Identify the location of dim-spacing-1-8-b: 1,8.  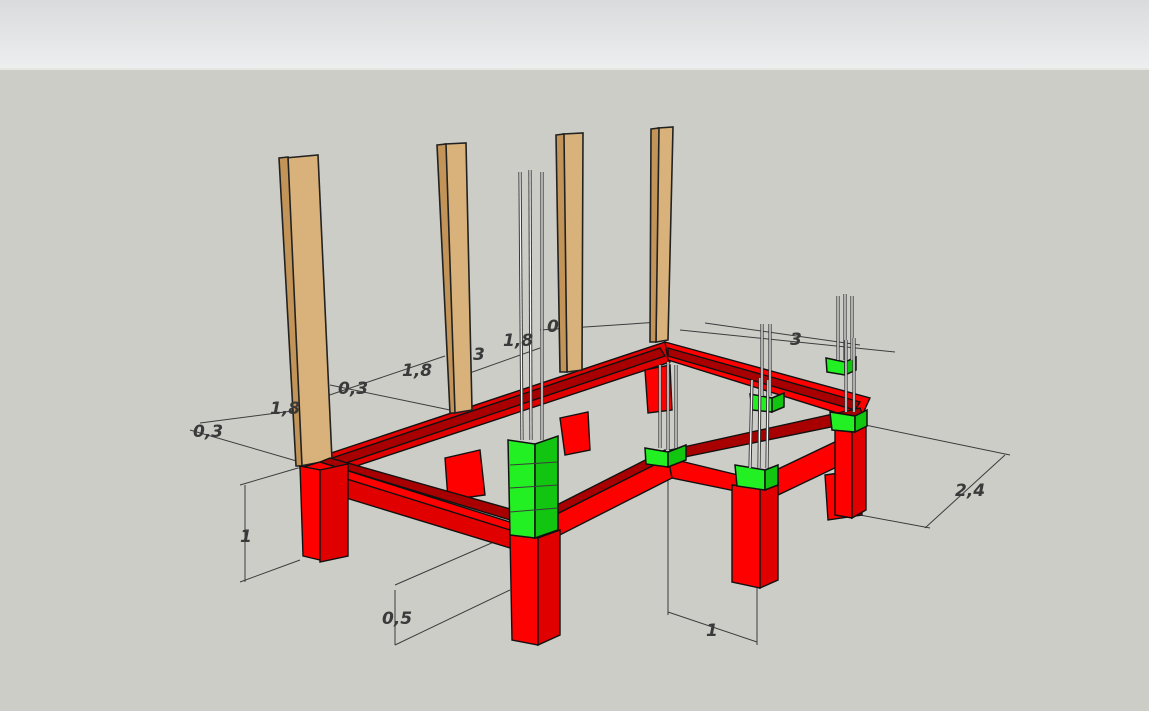
(417, 371).